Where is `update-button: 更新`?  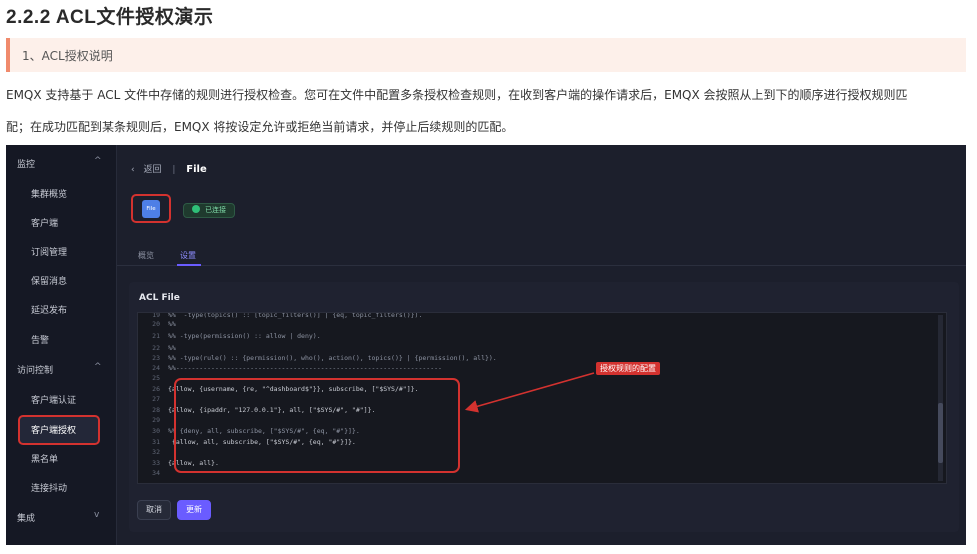
update-button: 更新 is located at coordinates (194, 510).